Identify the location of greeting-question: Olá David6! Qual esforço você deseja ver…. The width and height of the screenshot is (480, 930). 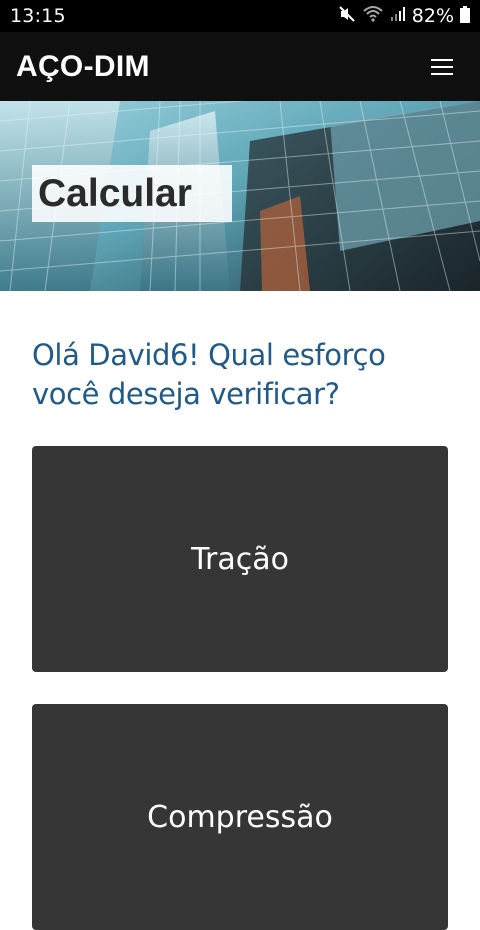
(209, 374).